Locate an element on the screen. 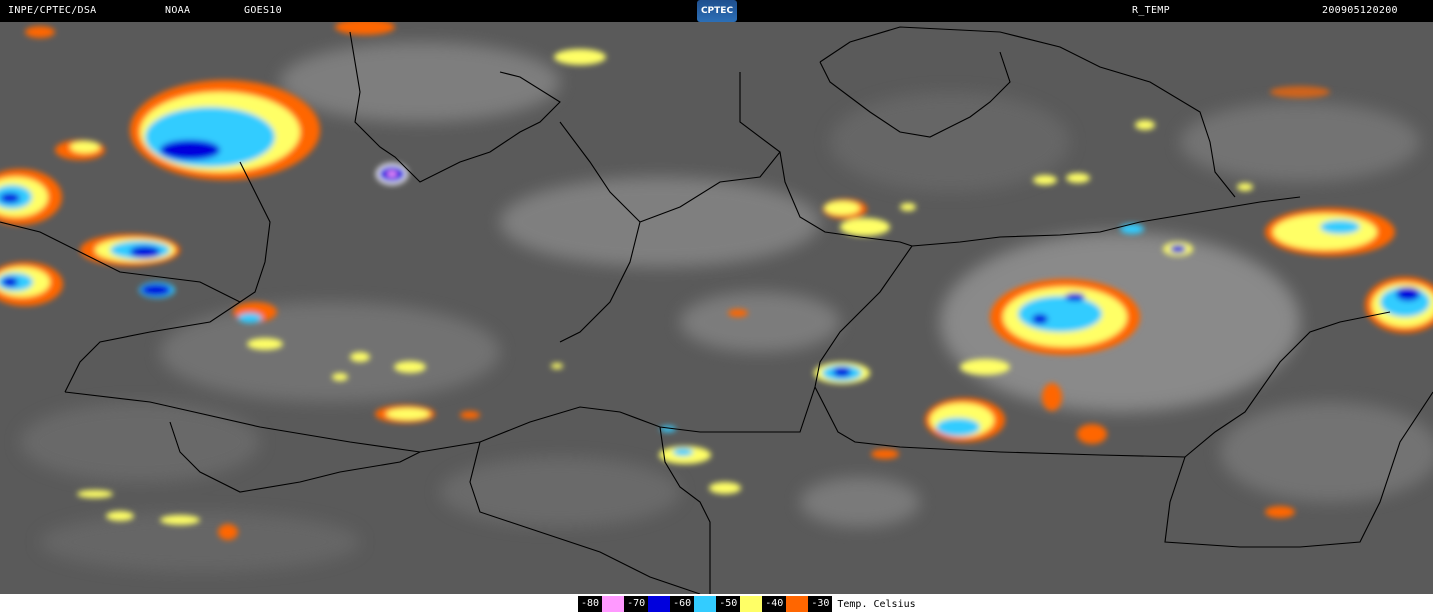 The height and width of the screenshot is (614, 1433). legend-item: -40 is located at coordinates (785, 604).